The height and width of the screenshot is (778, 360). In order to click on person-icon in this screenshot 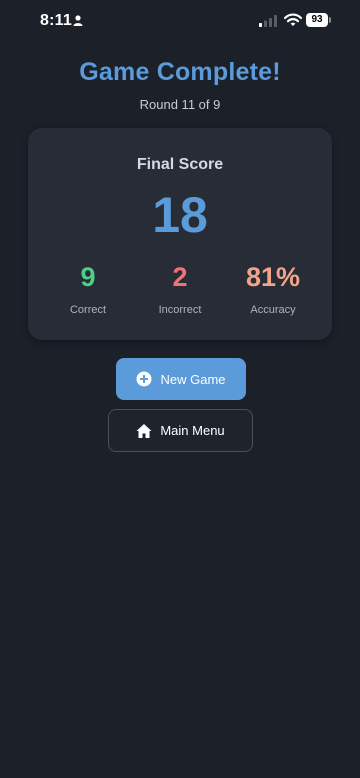, I will do `click(78, 20)`.